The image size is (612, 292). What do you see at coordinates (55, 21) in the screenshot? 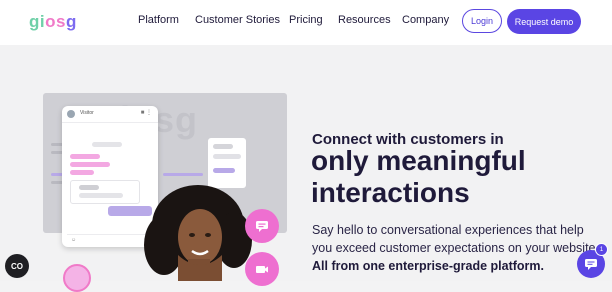
I see `logo-part-2: os` at bounding box center [55, 21].